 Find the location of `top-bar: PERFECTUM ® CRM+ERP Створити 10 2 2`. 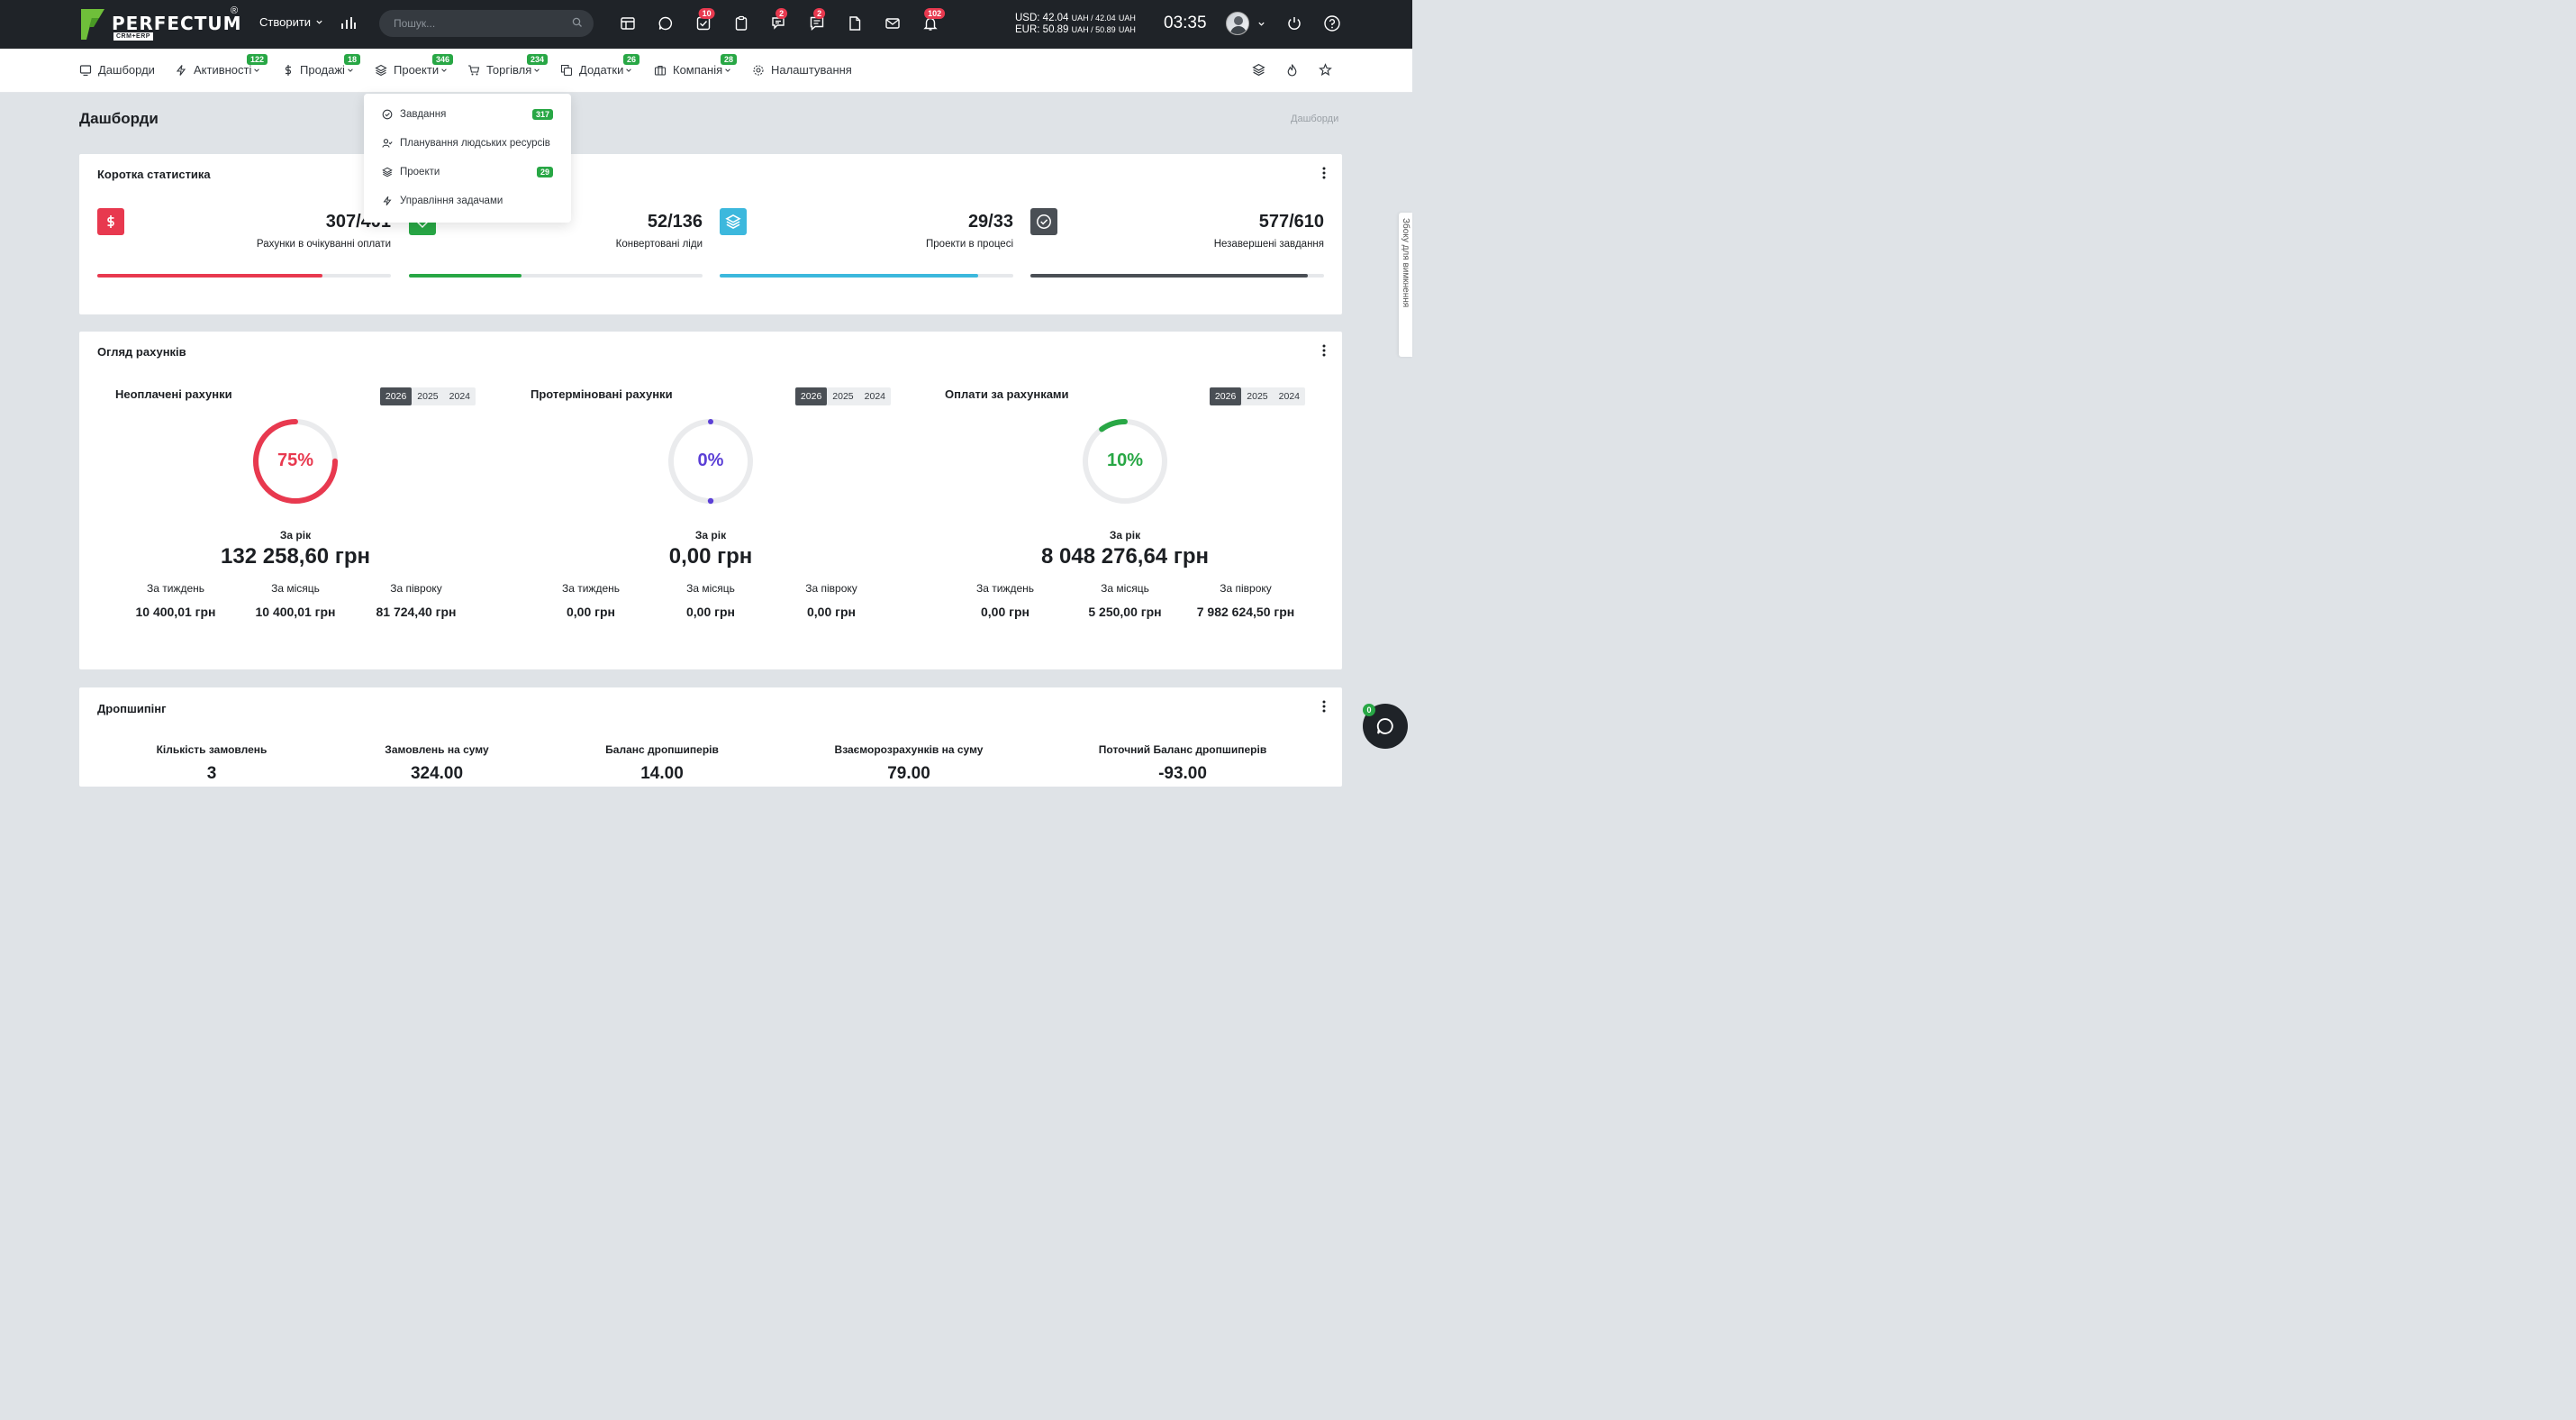

top-bar: PERFECTUM ® CRM+ERP Створити 10 2 2 is located at coordinates (706, 24).